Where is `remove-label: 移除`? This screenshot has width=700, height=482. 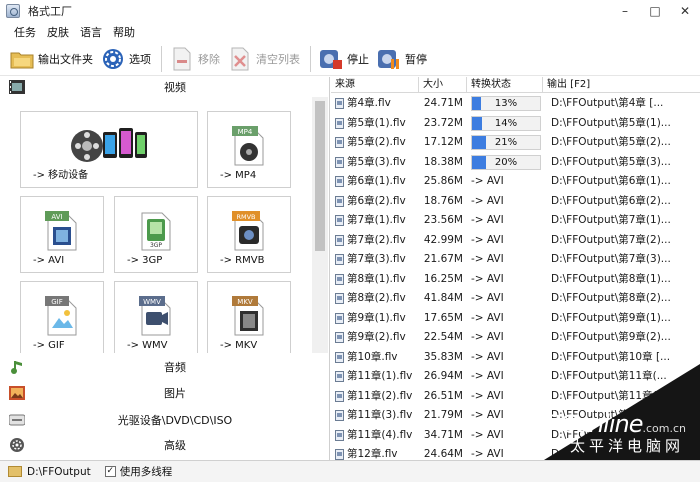 remove-label: 移除 is located at coordinates (209, 59).